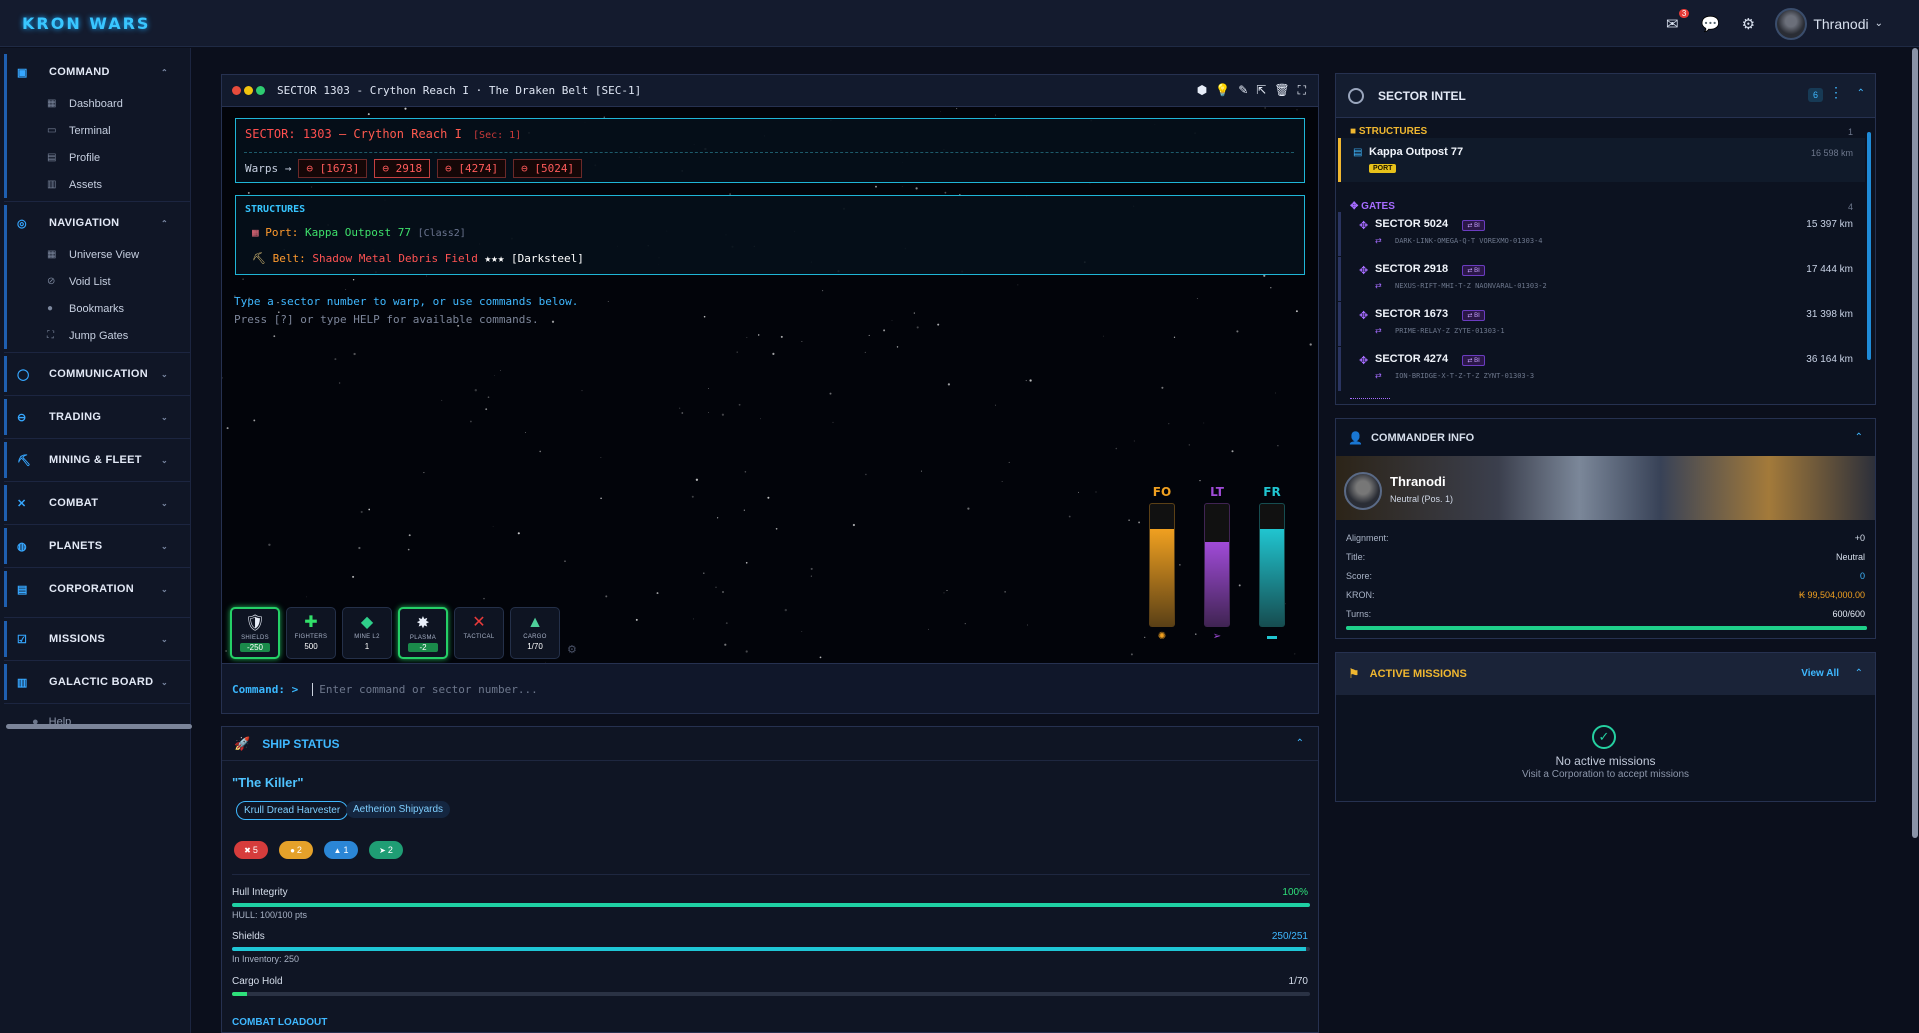 The width and height of the screenshot is (1919, 1033). I want to click on nav-head-planets: ◍ PLANETS ⌄, so click(98, 546).